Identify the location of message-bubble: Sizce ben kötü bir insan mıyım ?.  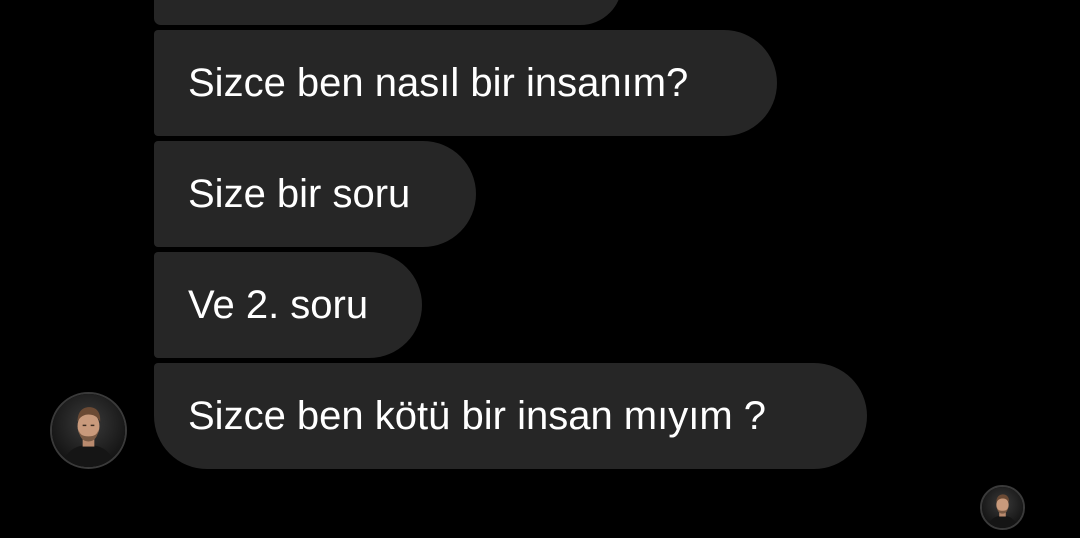
(510, 416).